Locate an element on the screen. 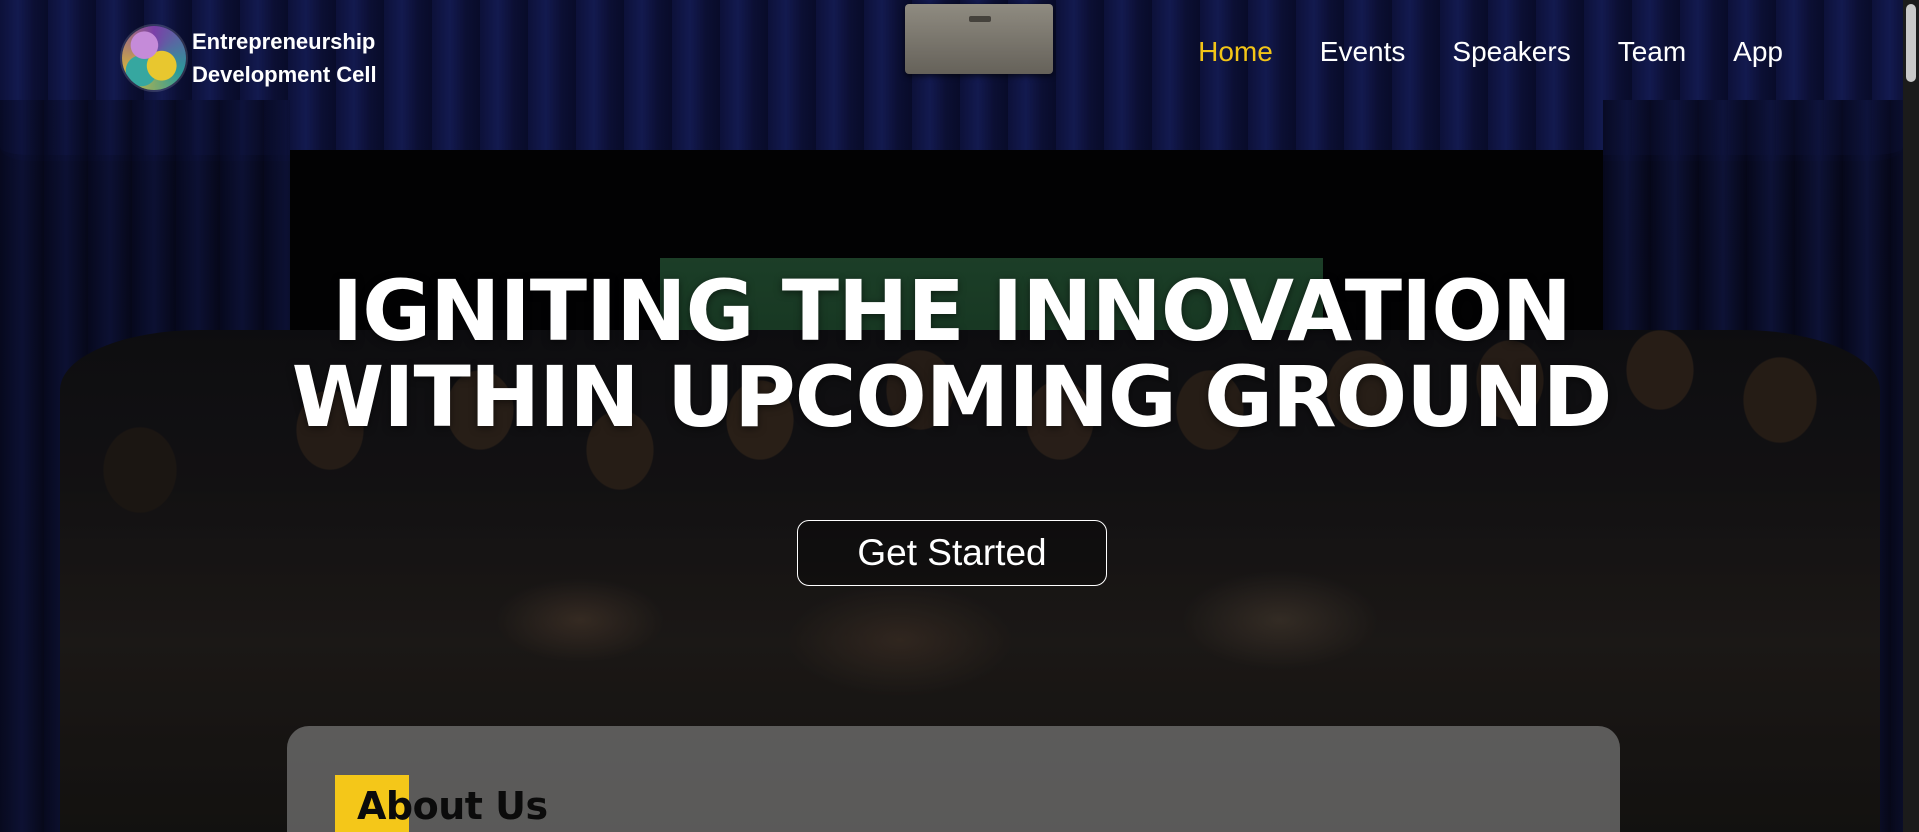 This screenshot has width=1919, height=832. get-started-button: Get Started is located at coordinates (952, 553).